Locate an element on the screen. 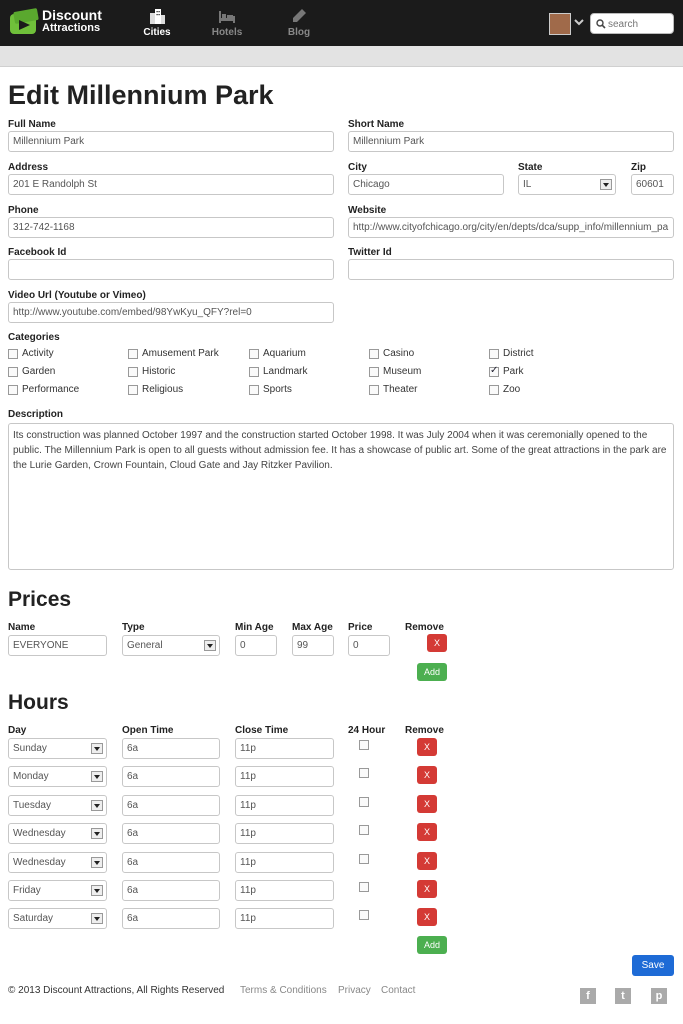 The image size is (683, 1024). price-min-age-input: 0 is located at coordinates (256, 645).